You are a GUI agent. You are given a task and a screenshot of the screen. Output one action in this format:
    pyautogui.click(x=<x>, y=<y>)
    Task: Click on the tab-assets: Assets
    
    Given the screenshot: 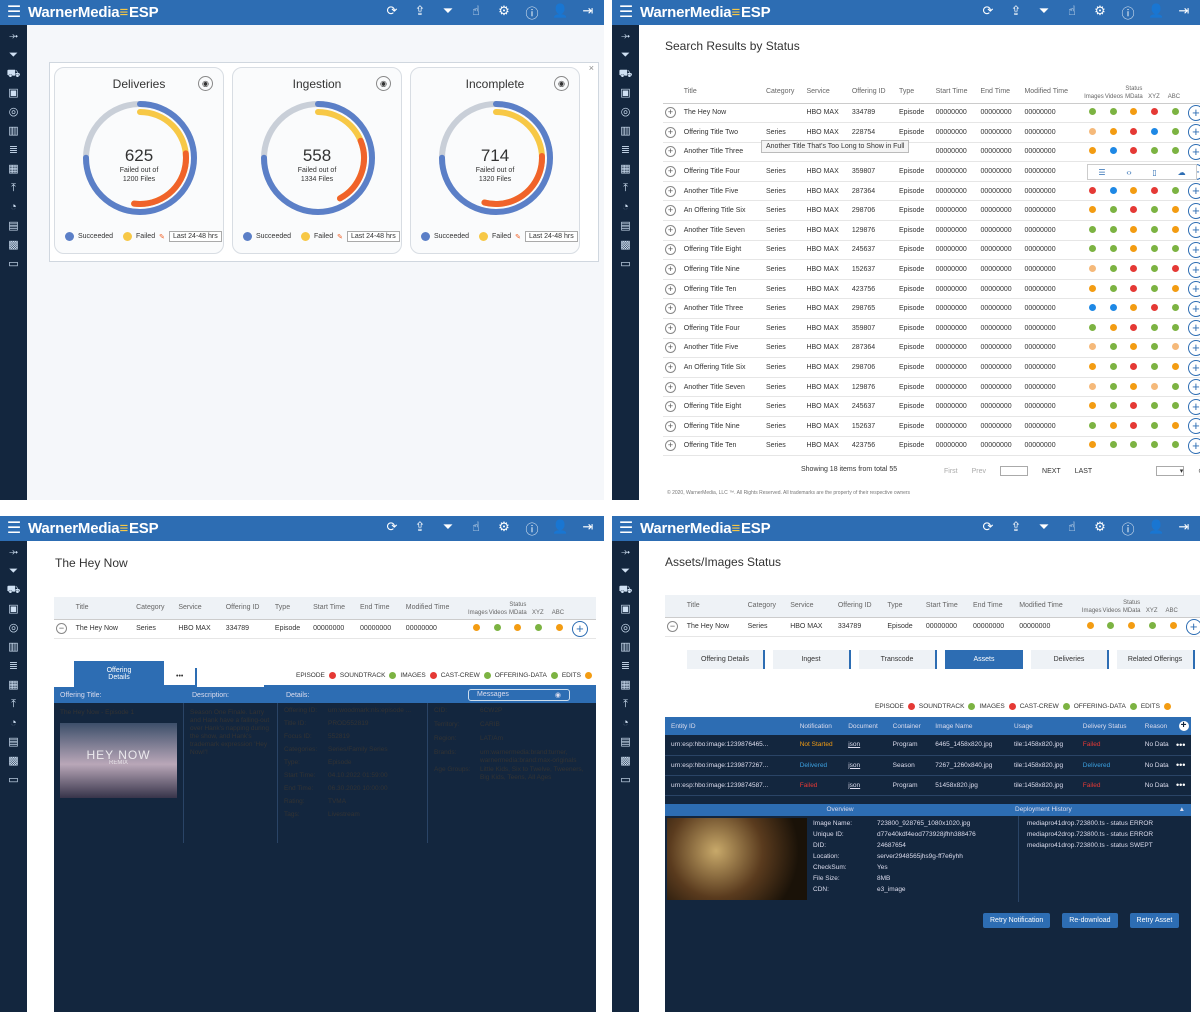 What is the action you would take?
    pyautogui.click(x=984, y=659)
    